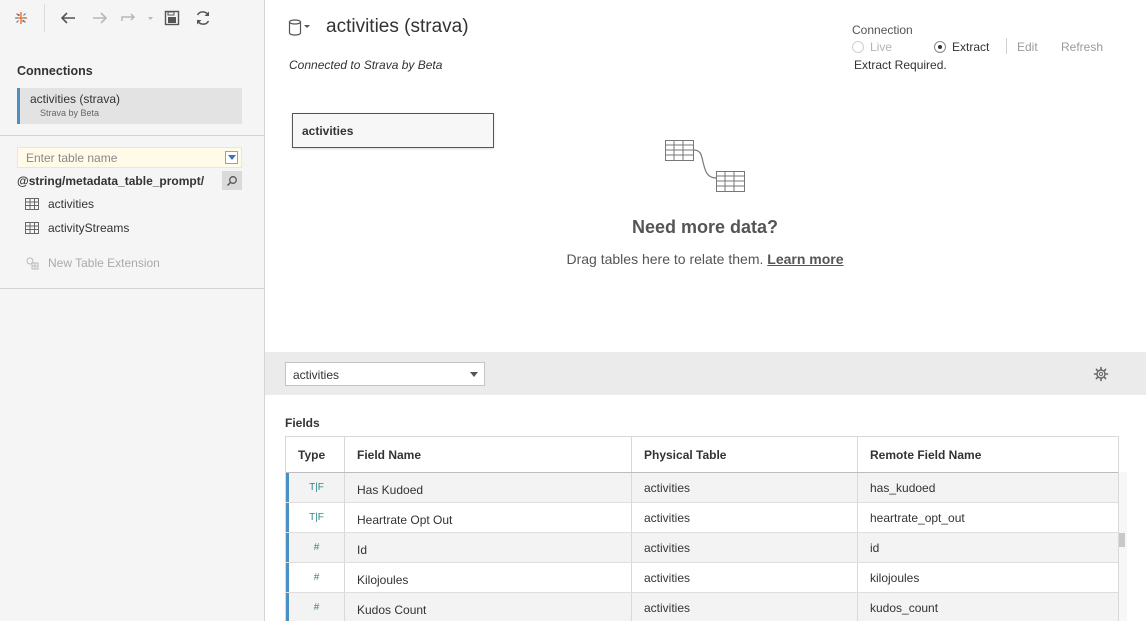  What do you see at coordinates (488, 547) in the screenshot?
I see `field-name-cell: Id` at bounding box center [488, 547].